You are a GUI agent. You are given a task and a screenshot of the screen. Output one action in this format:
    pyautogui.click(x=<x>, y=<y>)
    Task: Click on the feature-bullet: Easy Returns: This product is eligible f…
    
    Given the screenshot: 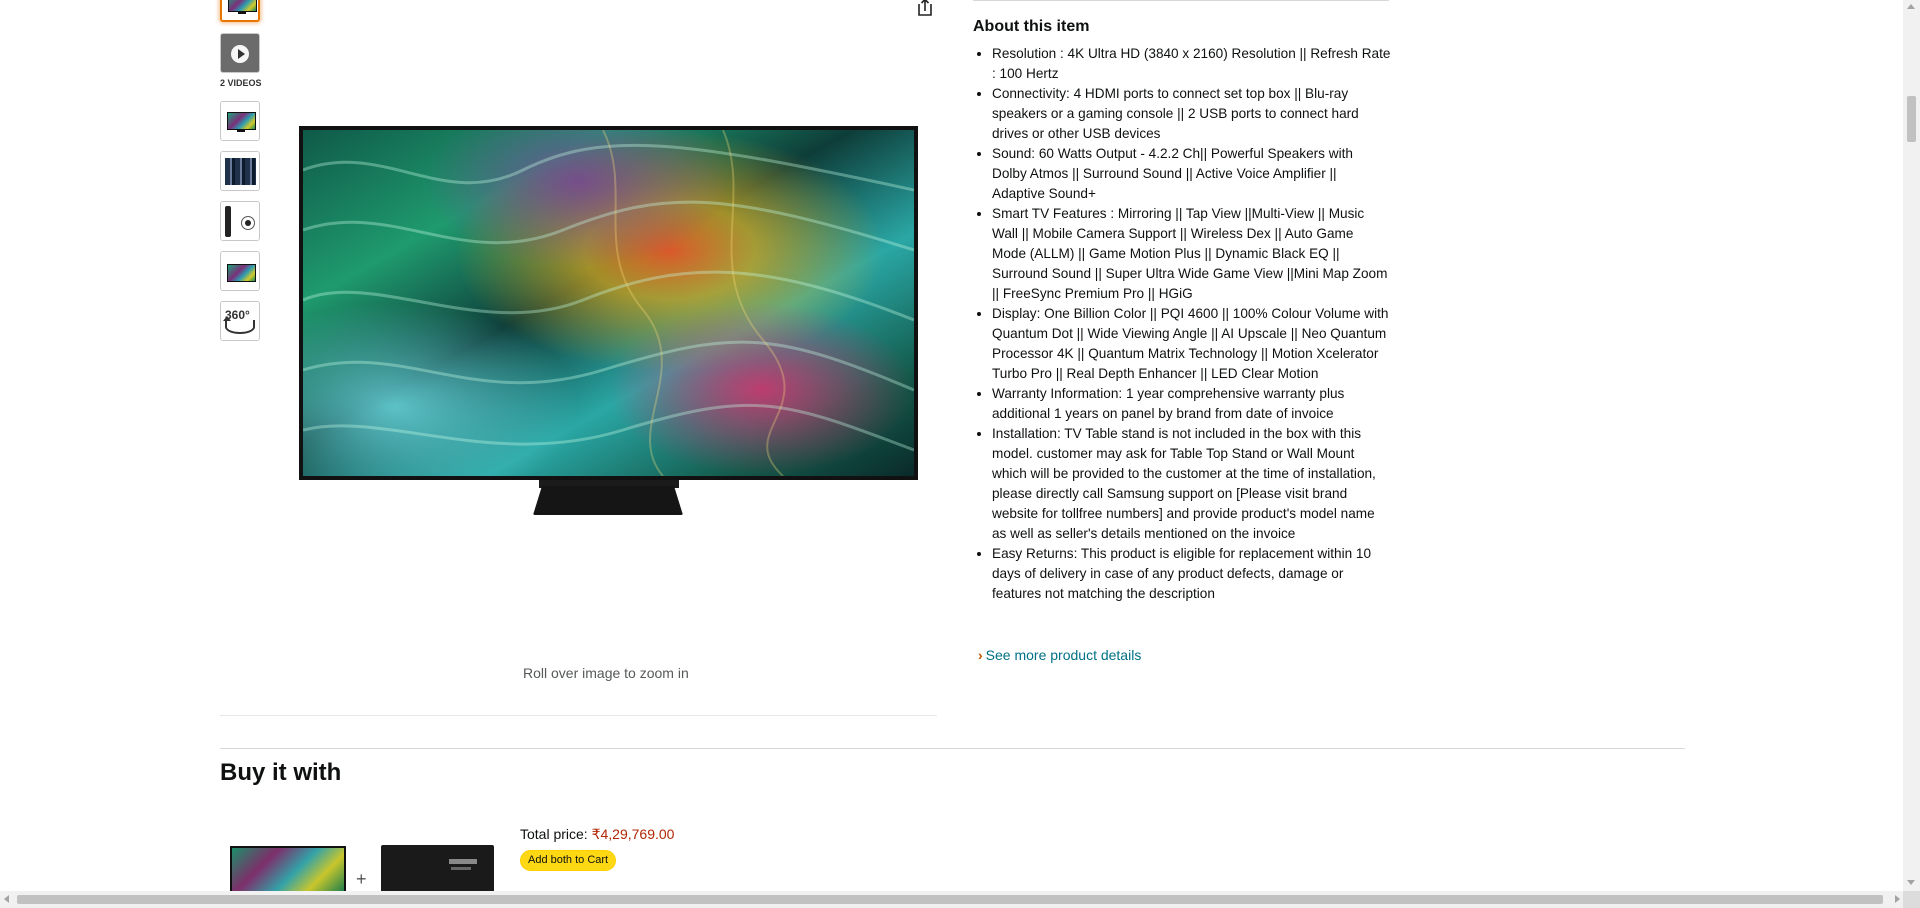 What is the action you would take?
    pyautogui.click(x=1191, y=574)
    